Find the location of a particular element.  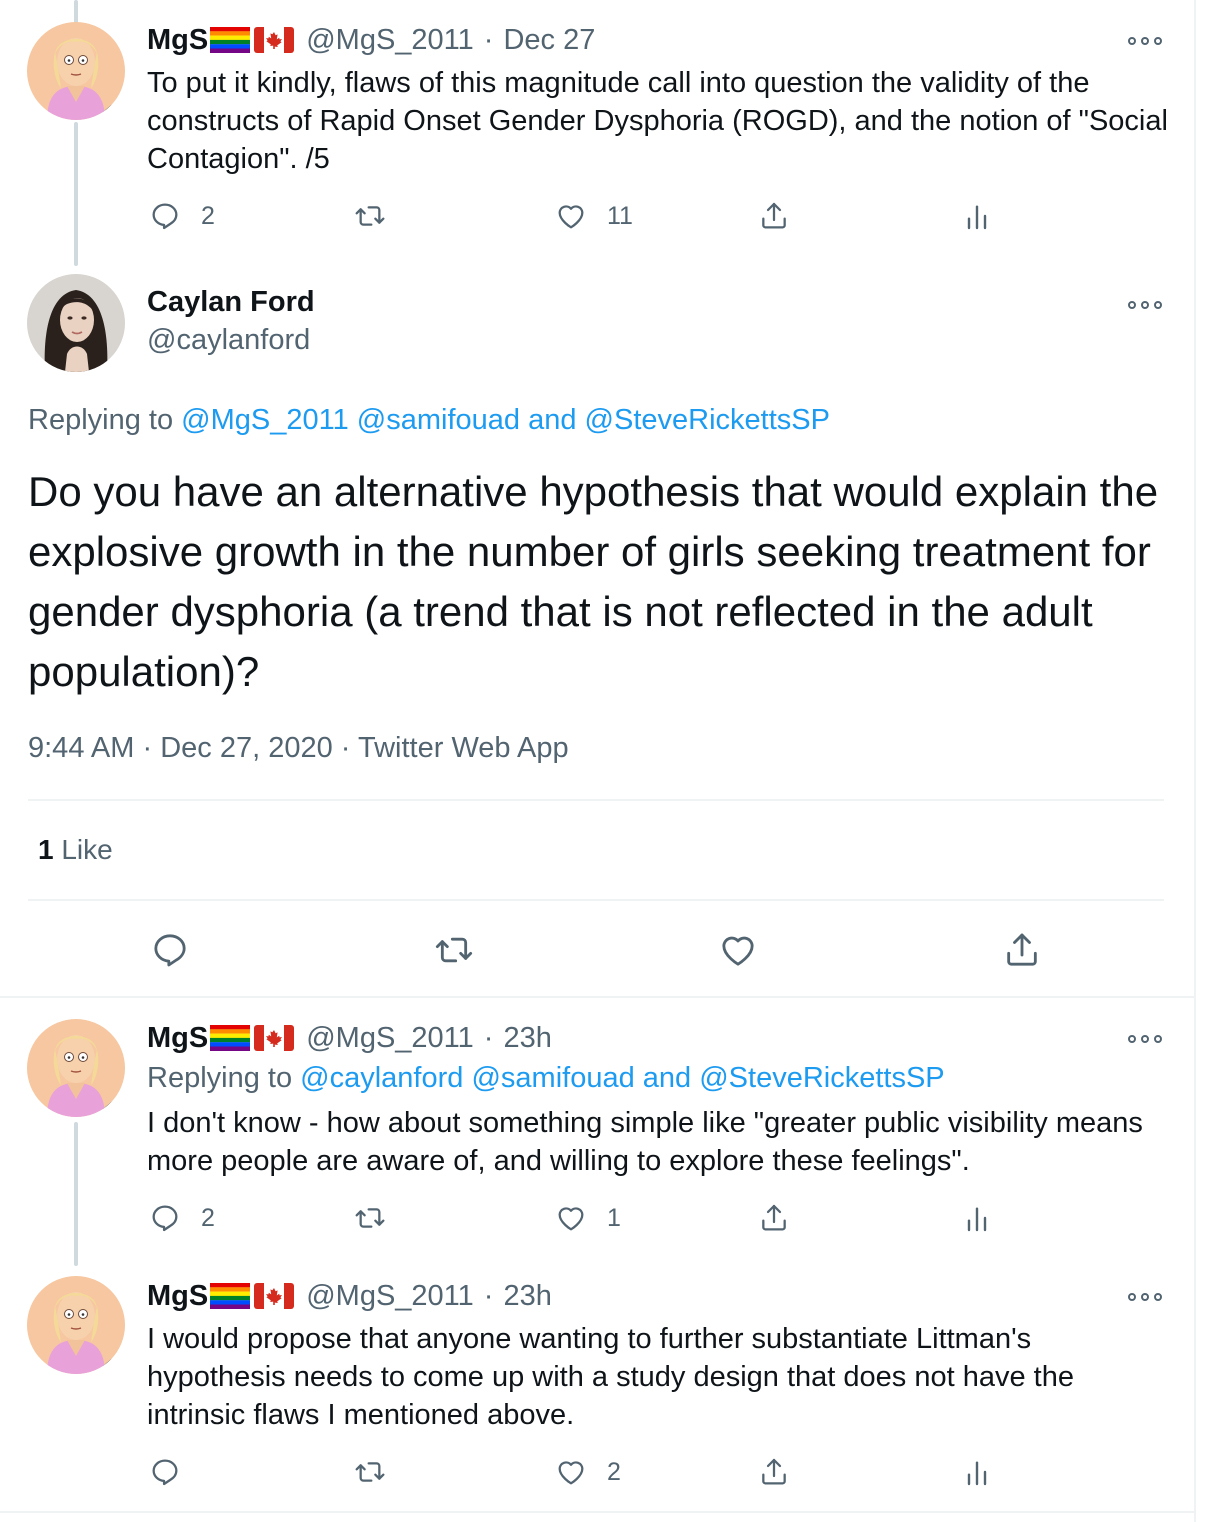

likes-stat: 1 Like is located at coordinates (75, 850).